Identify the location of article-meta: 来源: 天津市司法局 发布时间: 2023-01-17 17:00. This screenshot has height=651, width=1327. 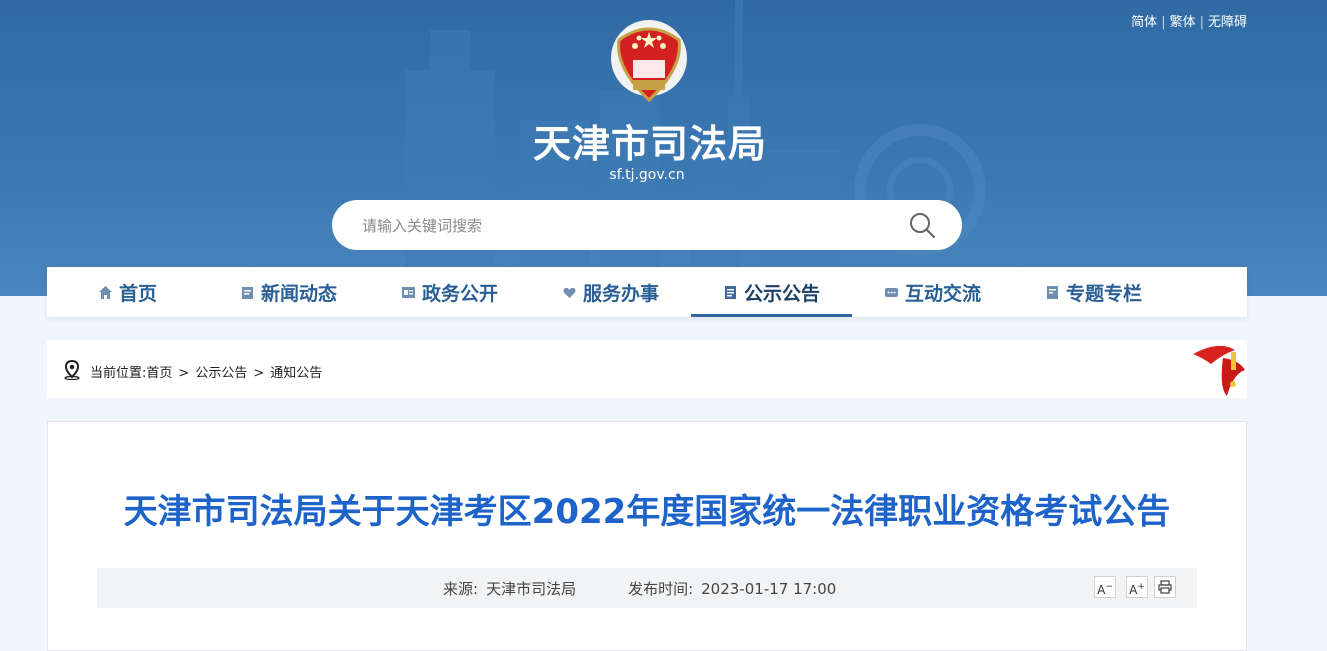
(639, 588).